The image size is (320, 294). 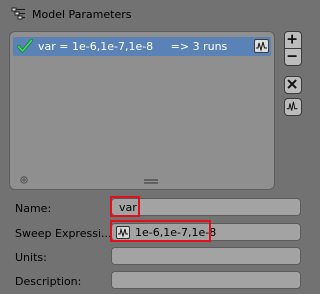 I want to click on remove-parameter-button, so click(x=293, y=57).